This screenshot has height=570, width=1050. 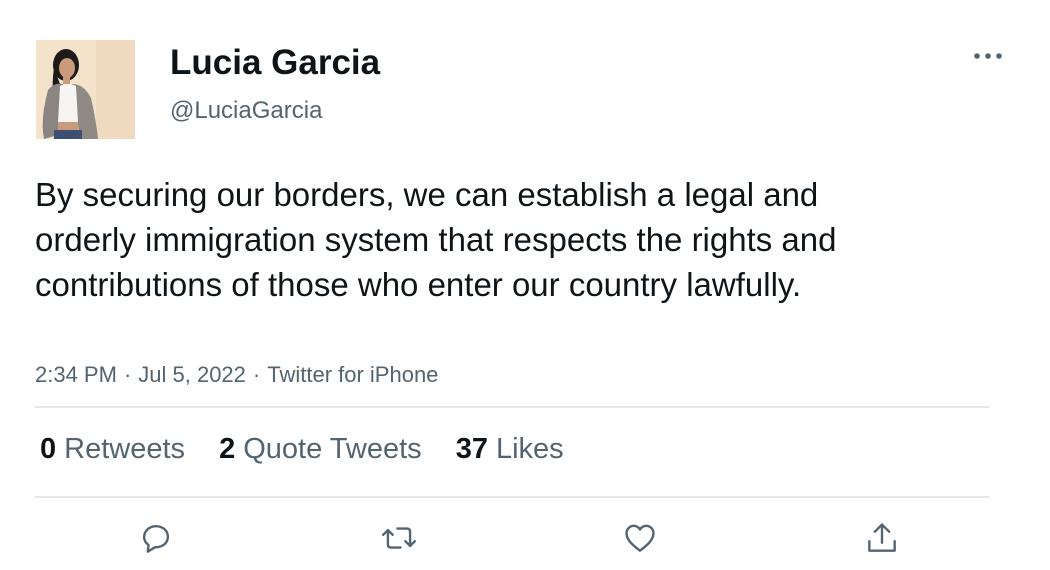 I want to click on avatar, so click(x=85, y=89).